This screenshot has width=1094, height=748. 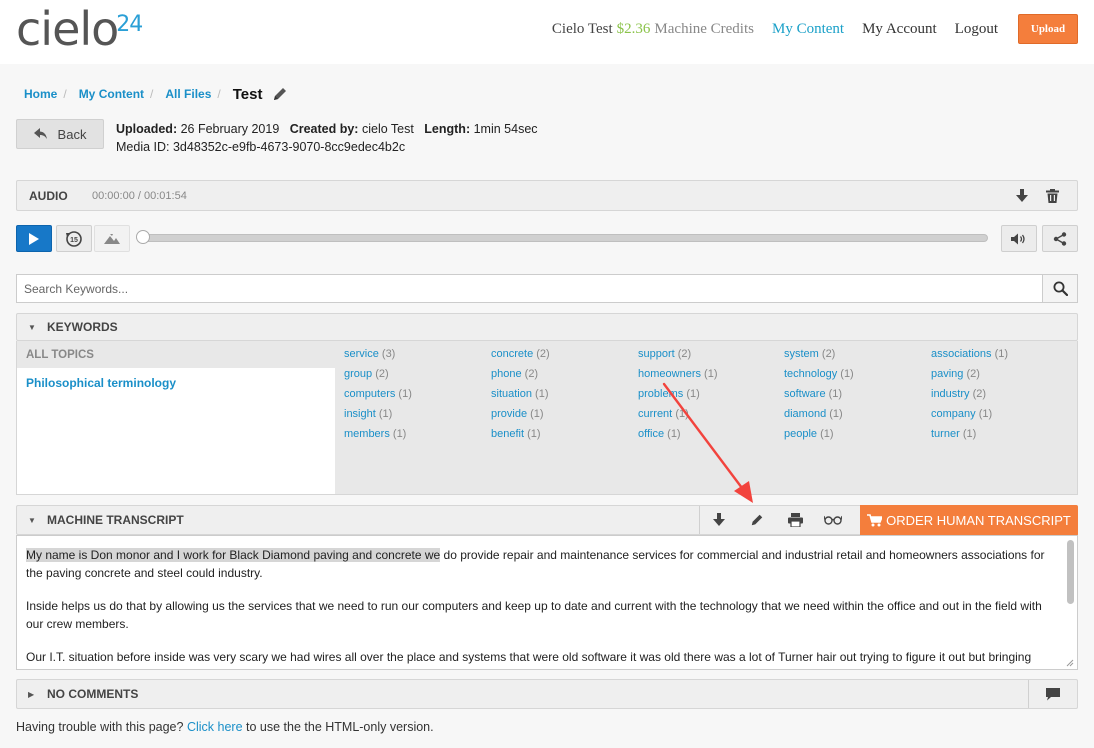 What do you see at coordinates (1070, 572) in the screenshot?
I see `scroll-thumb` at bounding box center [1070, 572].